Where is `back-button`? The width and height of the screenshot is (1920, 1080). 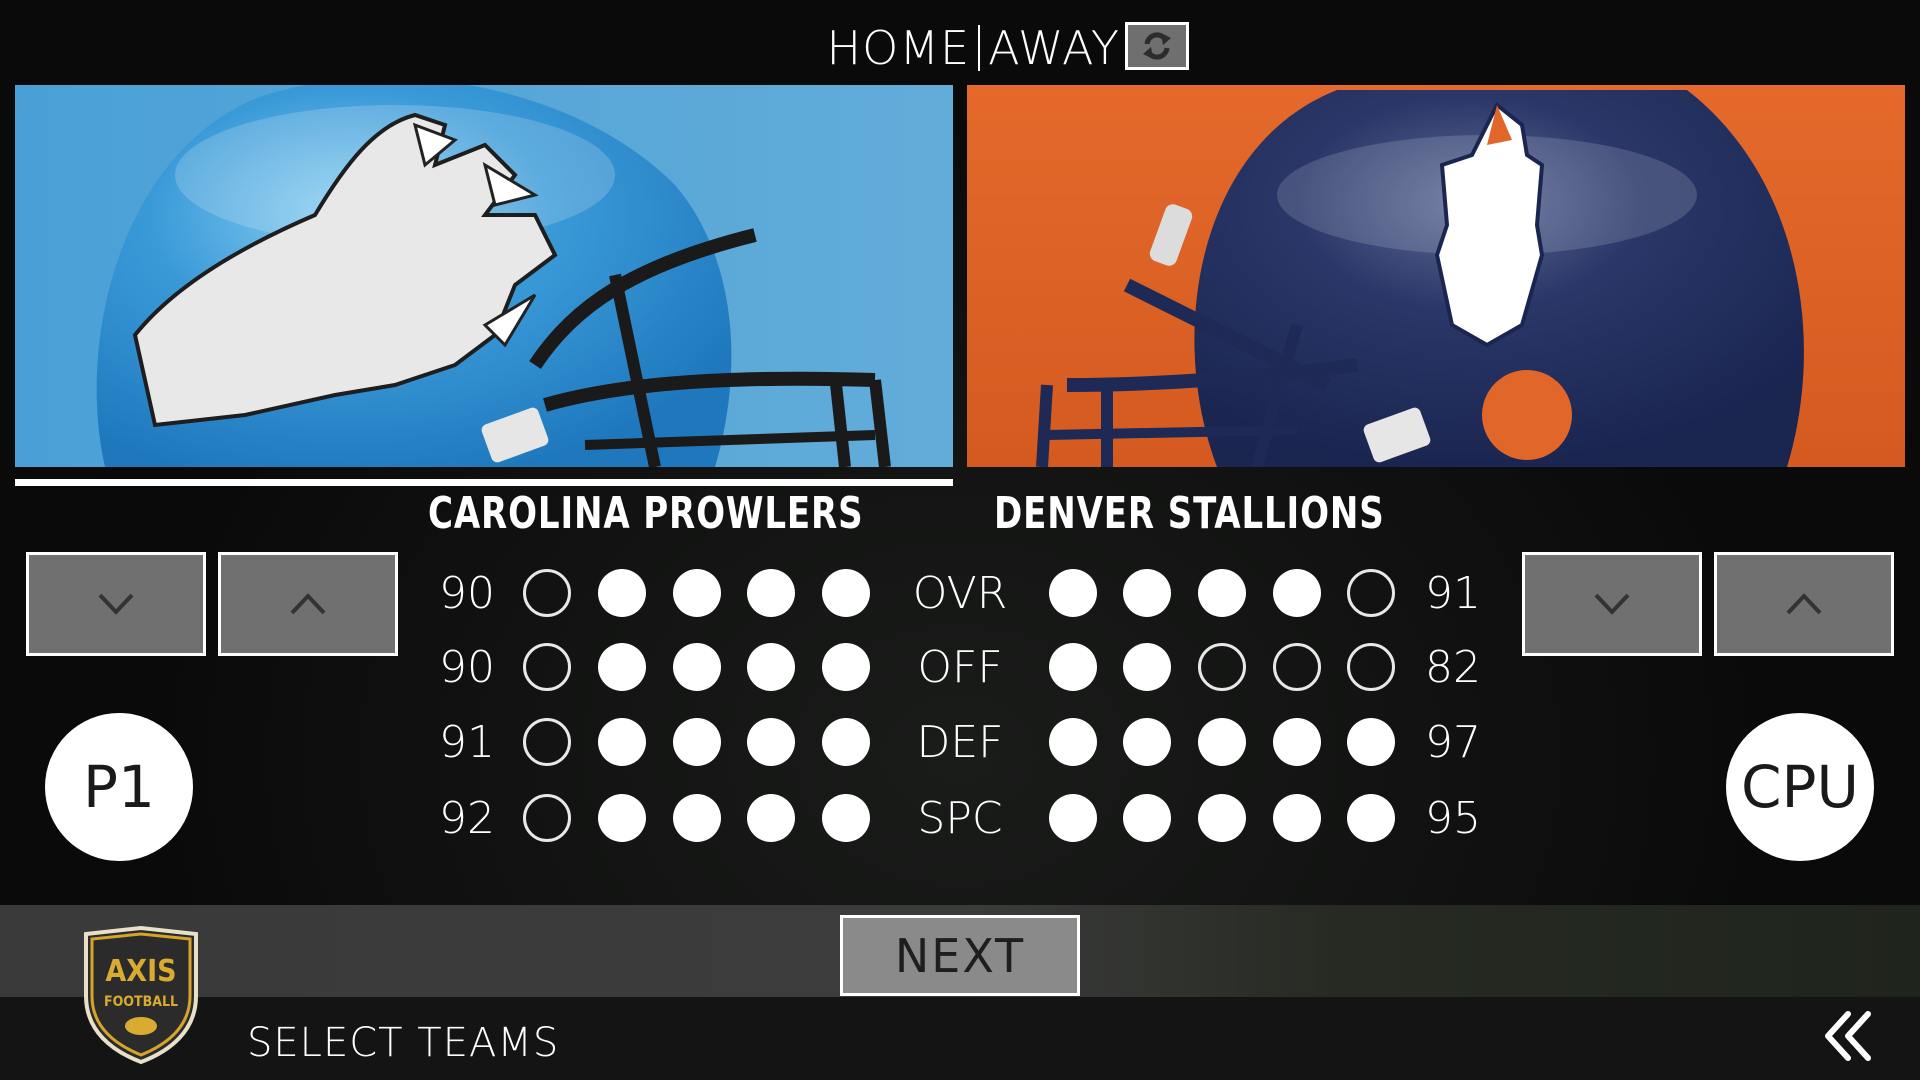 back-button is located at coordinates (1848, 1036).